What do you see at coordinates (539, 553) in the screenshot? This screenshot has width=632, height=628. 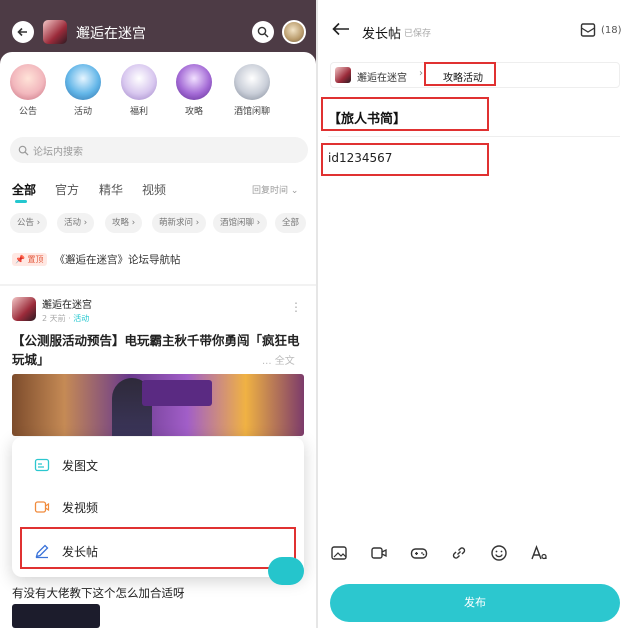 I see `text-format-icon` at bounding box center [539, 553].